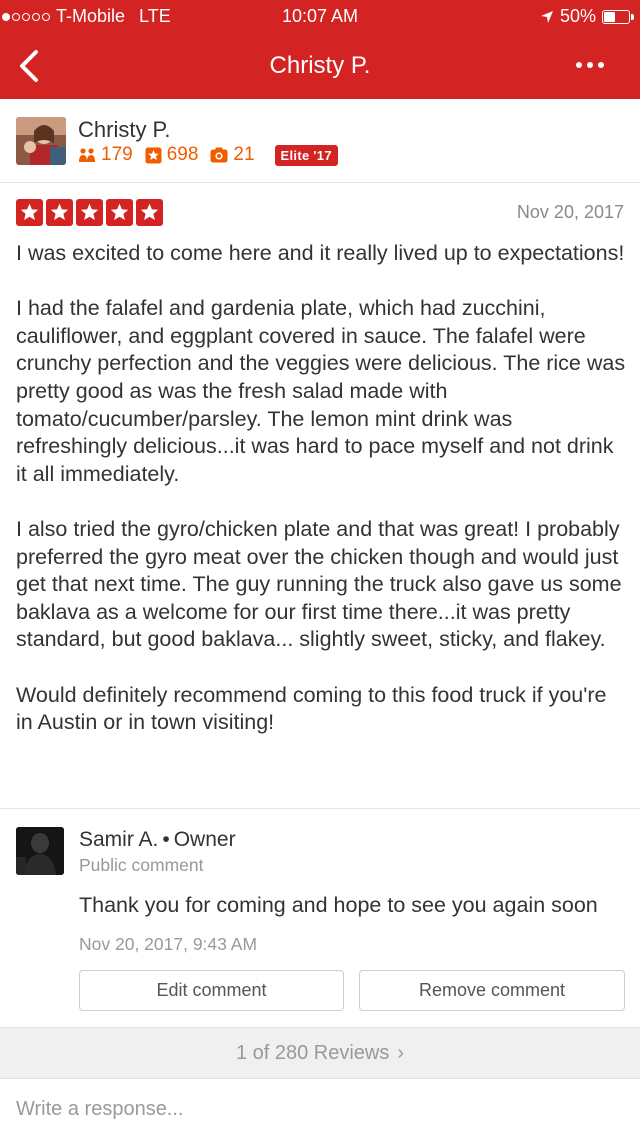 The image size is (640, 1139). I want to click on battery-percent: 50%, so click(577, 16).